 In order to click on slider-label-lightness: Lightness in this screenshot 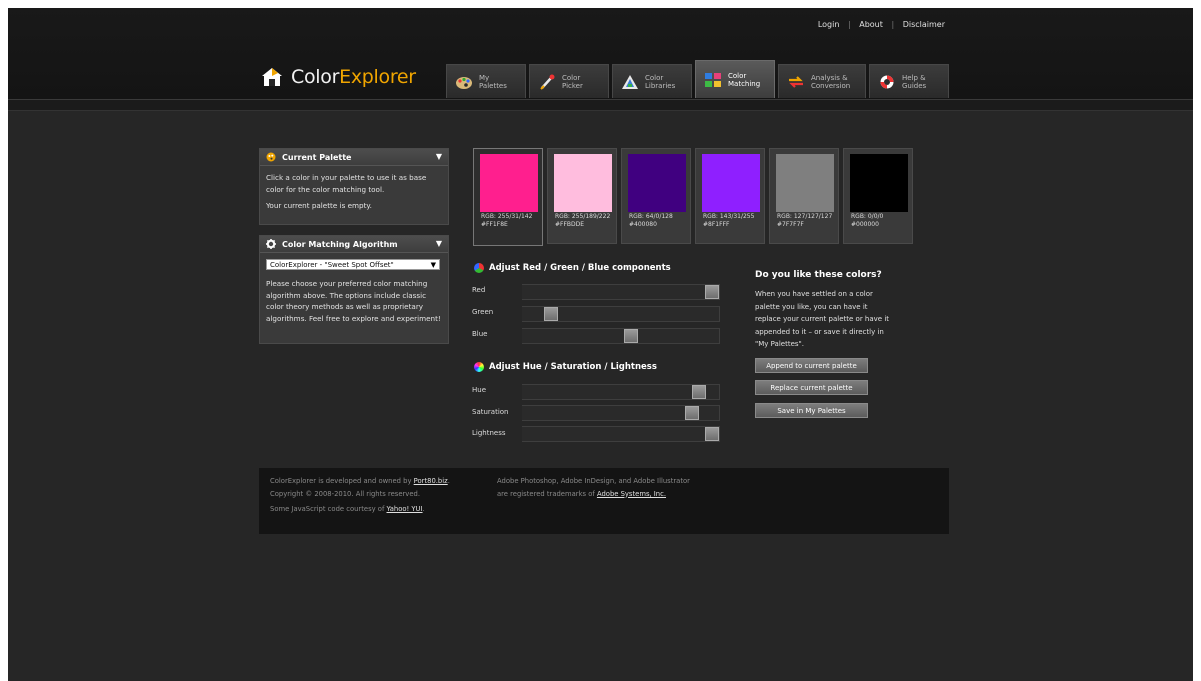, I will do `click(489, 433)`.